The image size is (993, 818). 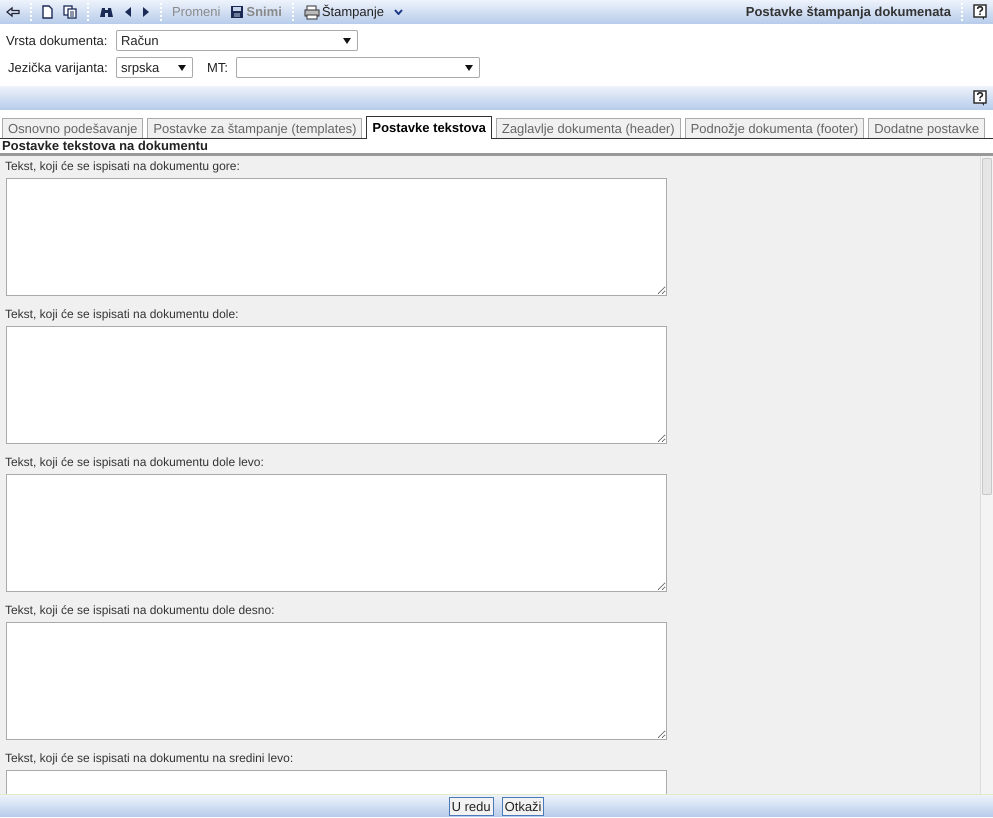 What do you see at coordinates (237, 12) in the screenshot?
I see `save-icon` at bounding box center [237, 12].